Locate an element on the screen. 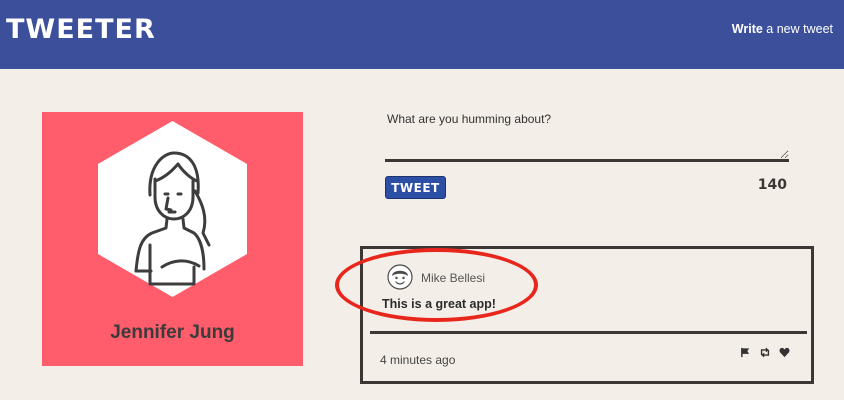  retweet-icon is located at coordinates (765, 352).